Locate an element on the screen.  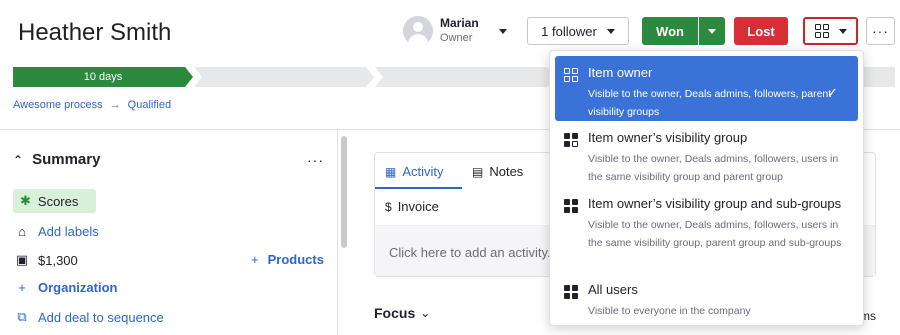
won-button: Won is located at coordinates (670, 31).